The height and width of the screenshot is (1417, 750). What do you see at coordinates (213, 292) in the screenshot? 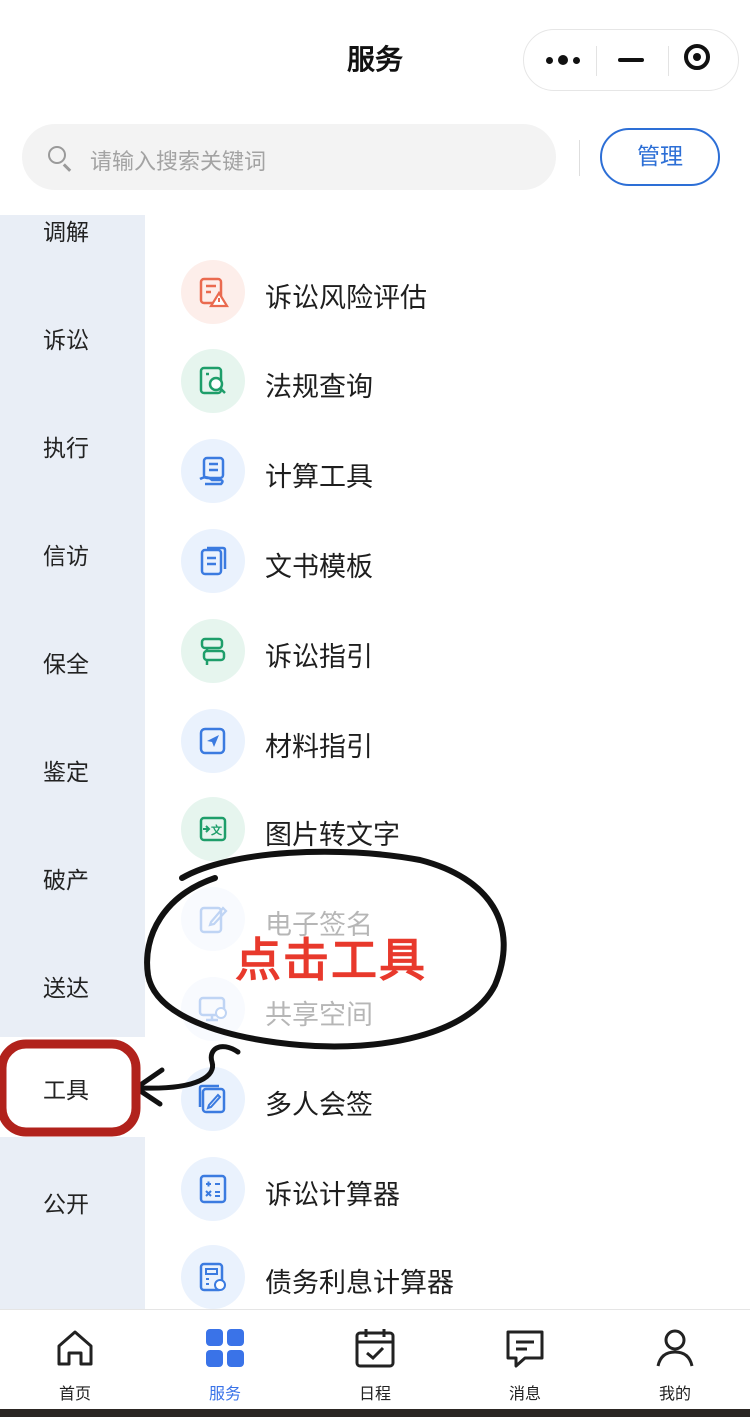
I see `risk-assessment-icon` at bounding box center [213, 292].